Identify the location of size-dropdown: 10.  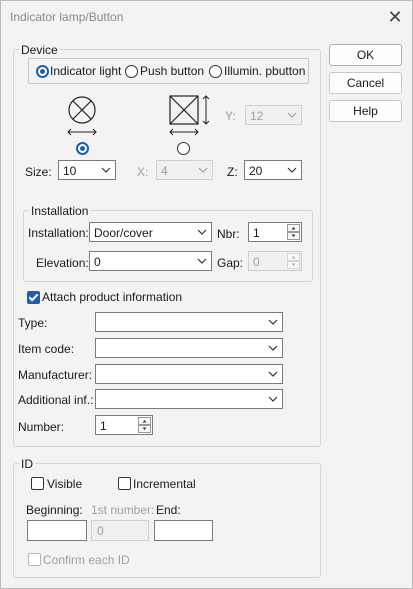
(87, 170).